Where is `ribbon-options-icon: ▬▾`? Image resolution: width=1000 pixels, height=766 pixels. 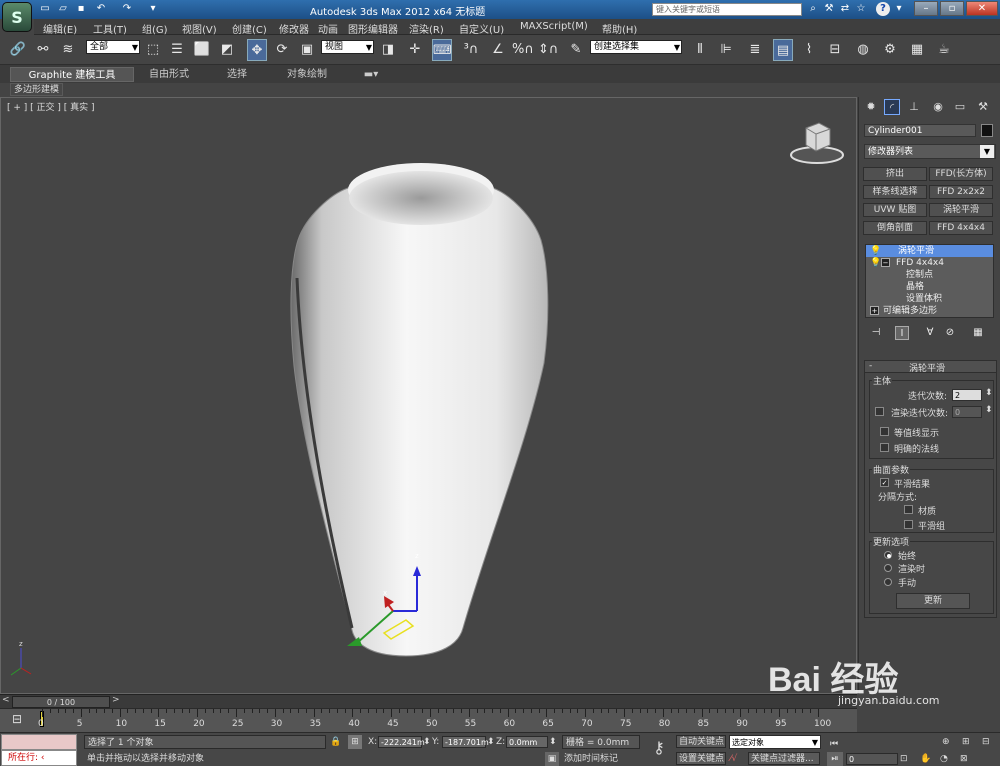
ribbon-options-icon: ▬▾ is located at coordinates (371, 74).